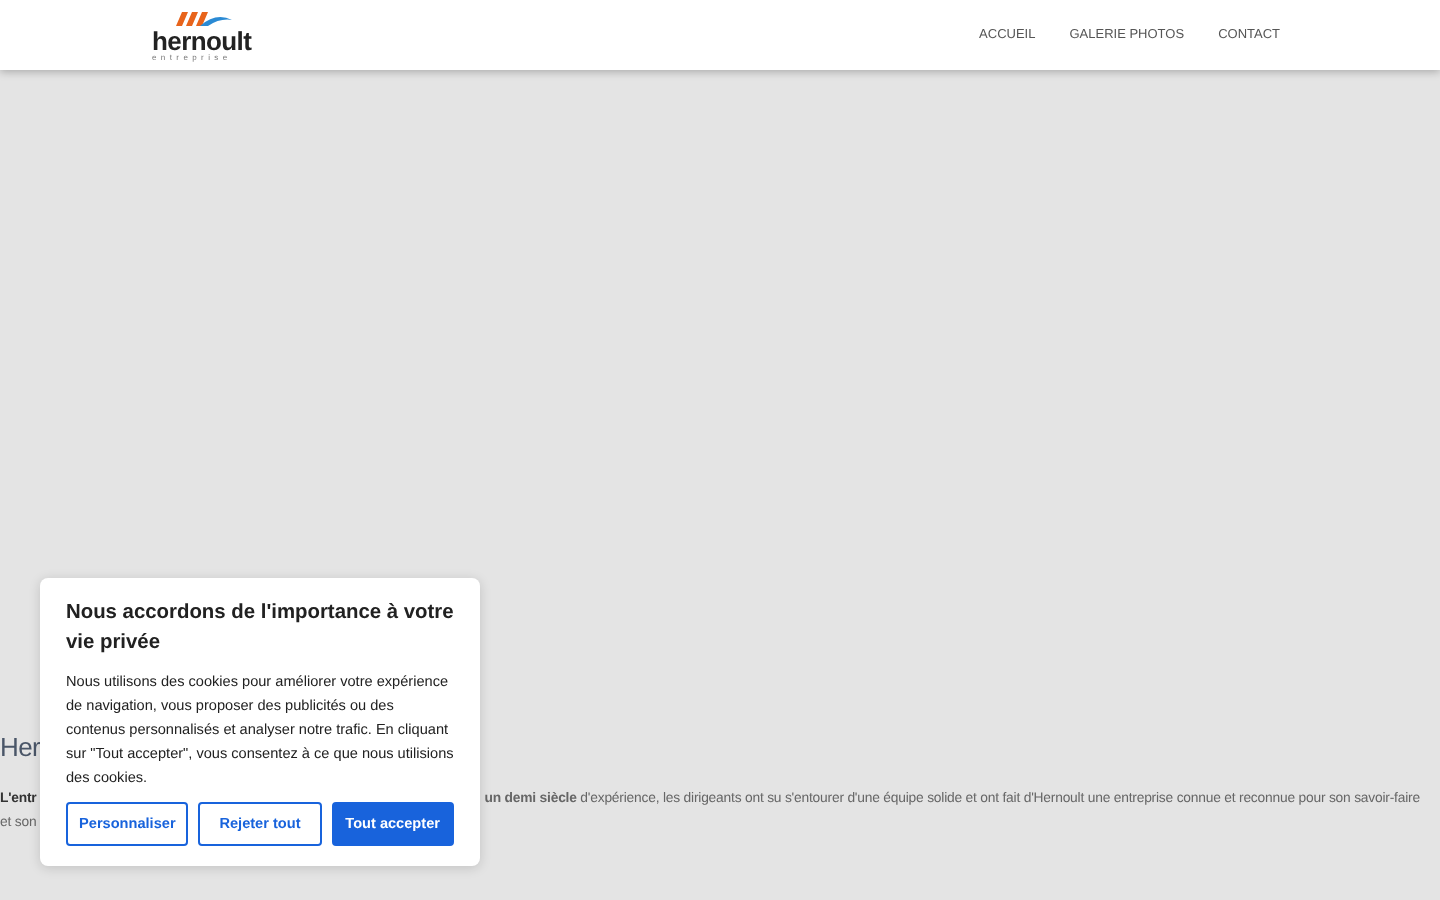 The height and width of the screenshot is (900, 1440). Describe the element at coordinates (20, 747) in the screenshot. I see `page-heading: Her` at that location.